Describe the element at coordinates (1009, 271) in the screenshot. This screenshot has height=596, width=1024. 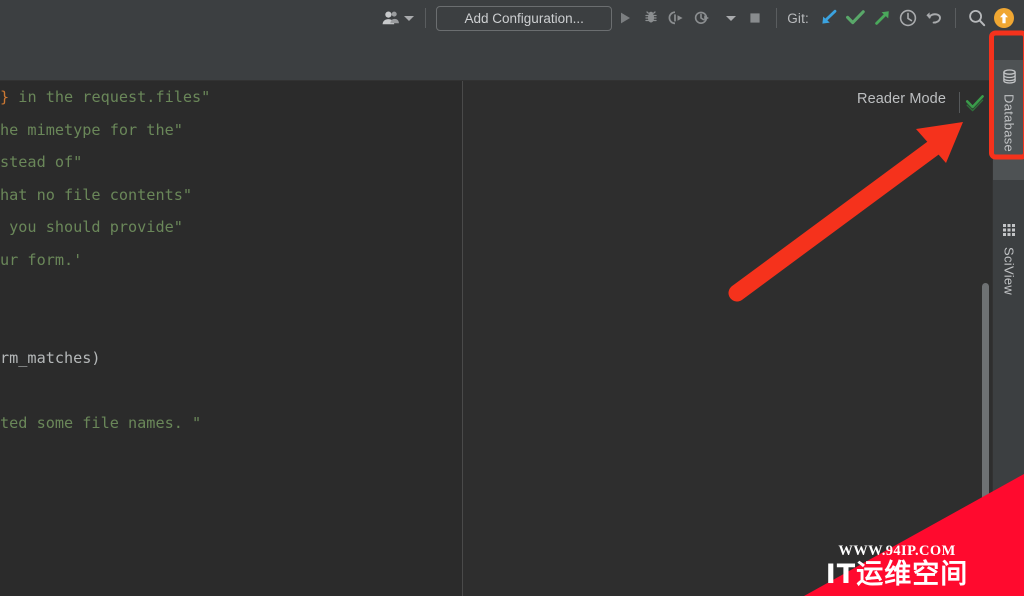
I see `sidebar-item-sciview-label: SciView` at that location.